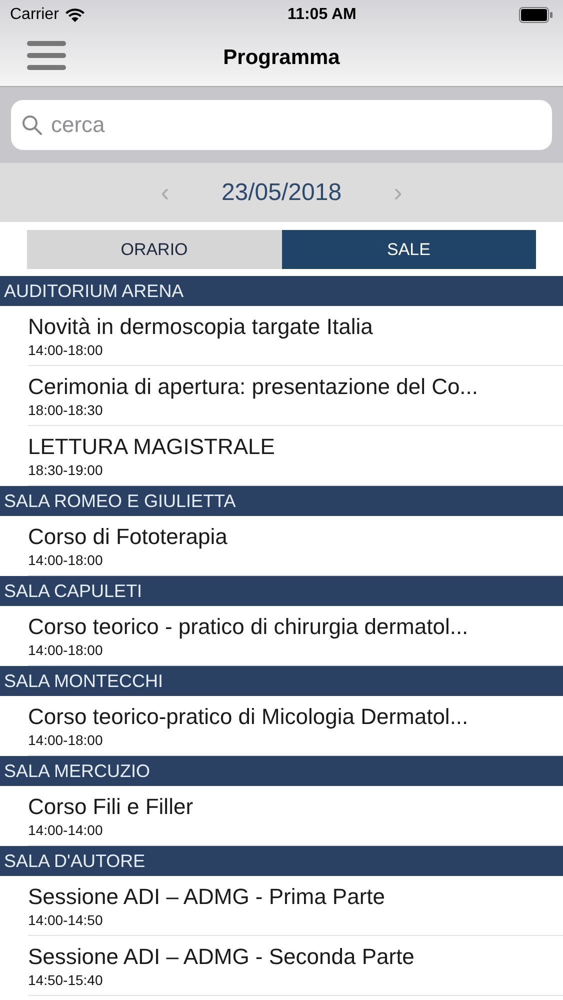 The image size is (563, 1000). I want to click on session-title: Novità in dermoscopia targate Italia, so click(295, 327).